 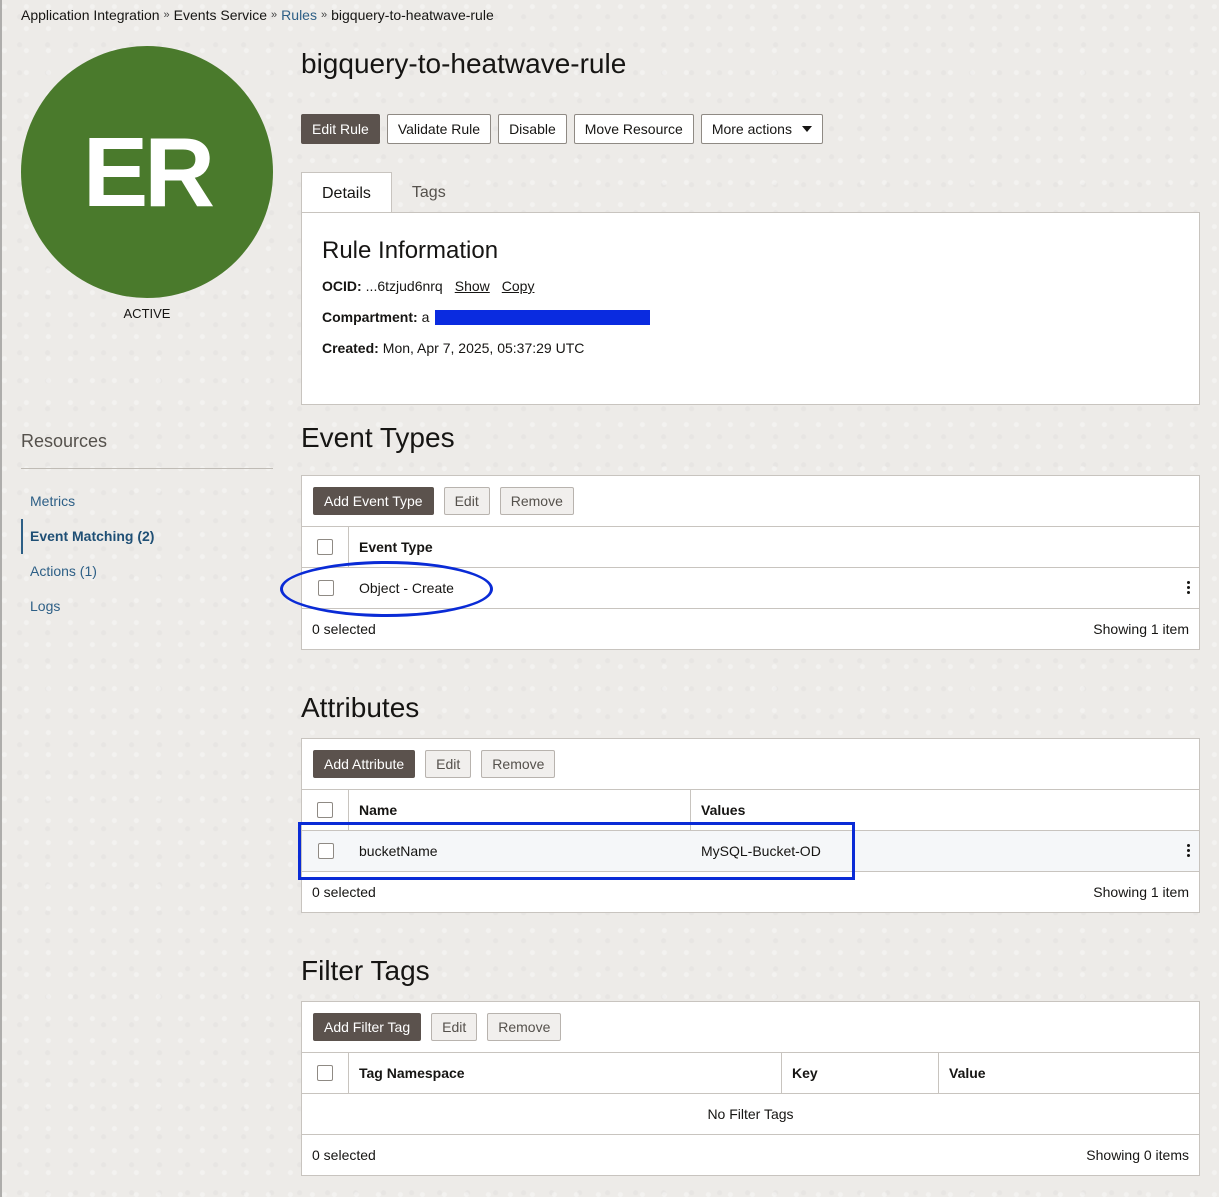 What do you see at coordinates (524, 1027) in the screenshot?
I see `remove-filter-tag-button: Remove` at bounding box center [524, 1027].